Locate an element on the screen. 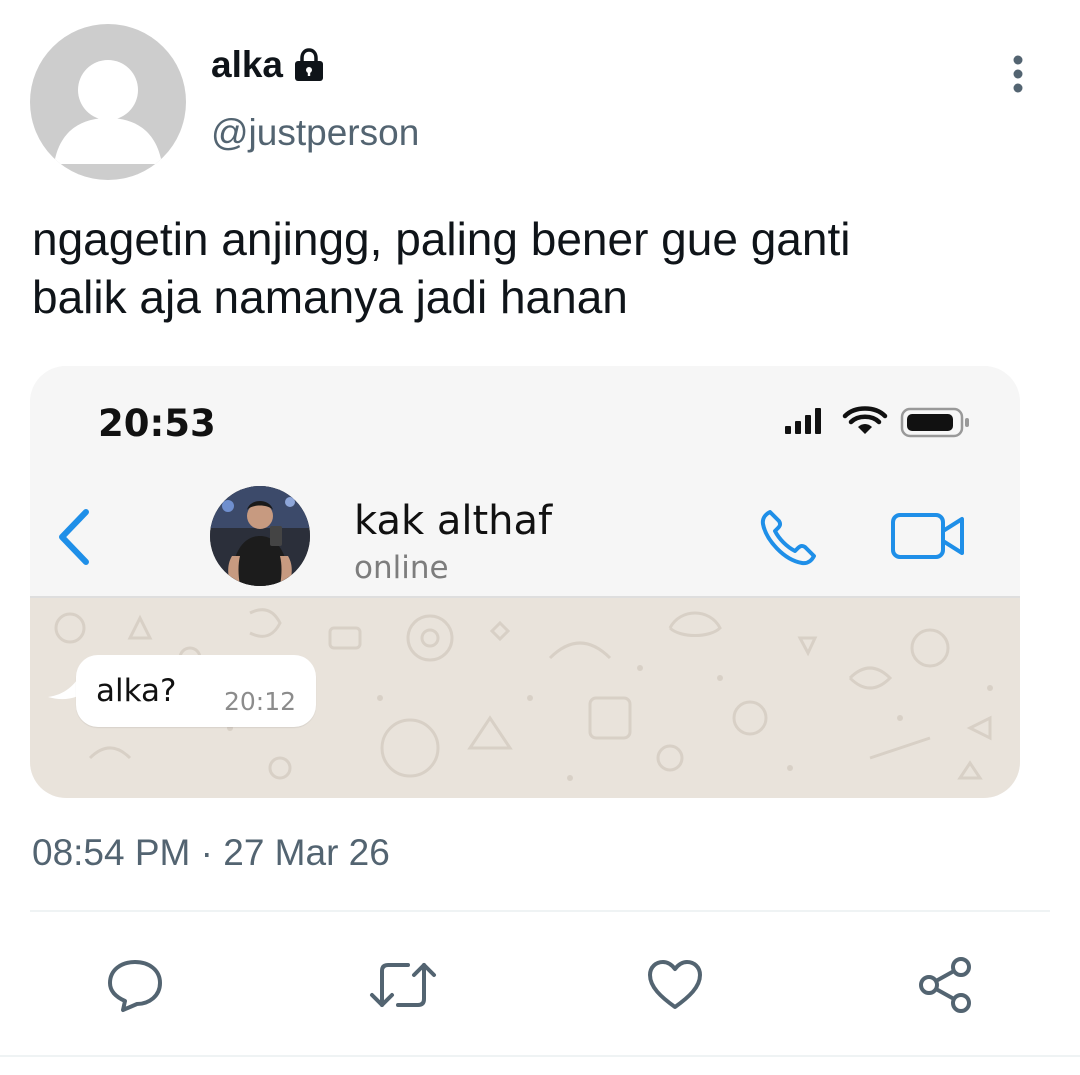  retweet-icon is located at coordinates (403, 985).